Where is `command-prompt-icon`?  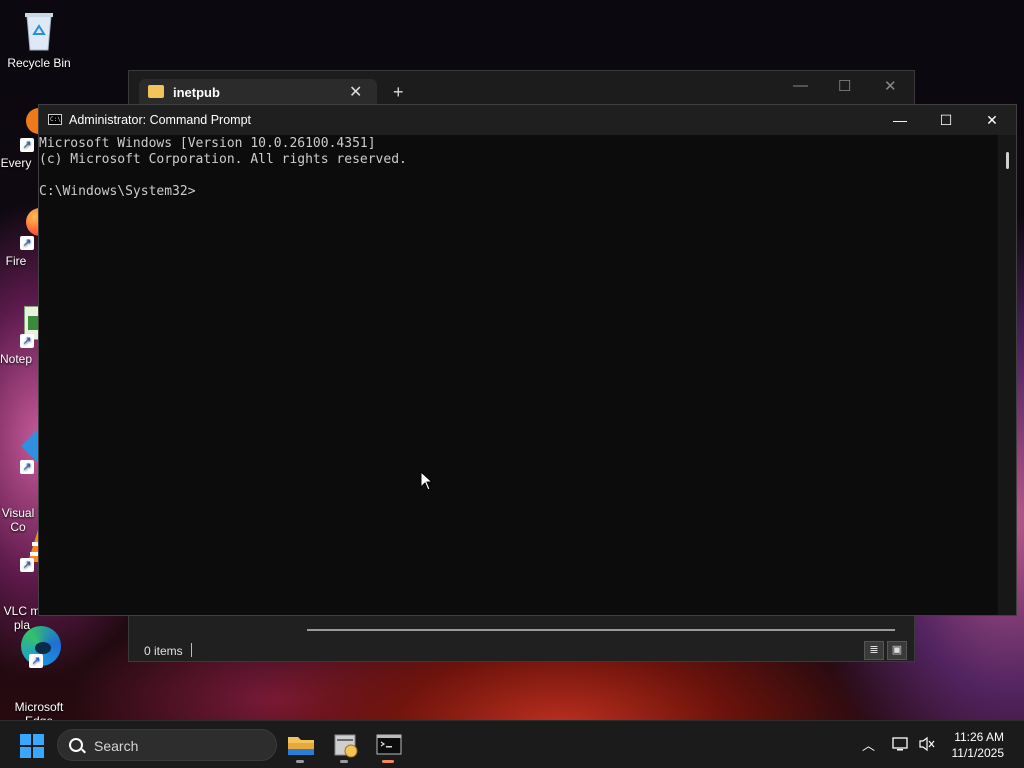 command-prompt-icon is located at coordinates (389, 744).